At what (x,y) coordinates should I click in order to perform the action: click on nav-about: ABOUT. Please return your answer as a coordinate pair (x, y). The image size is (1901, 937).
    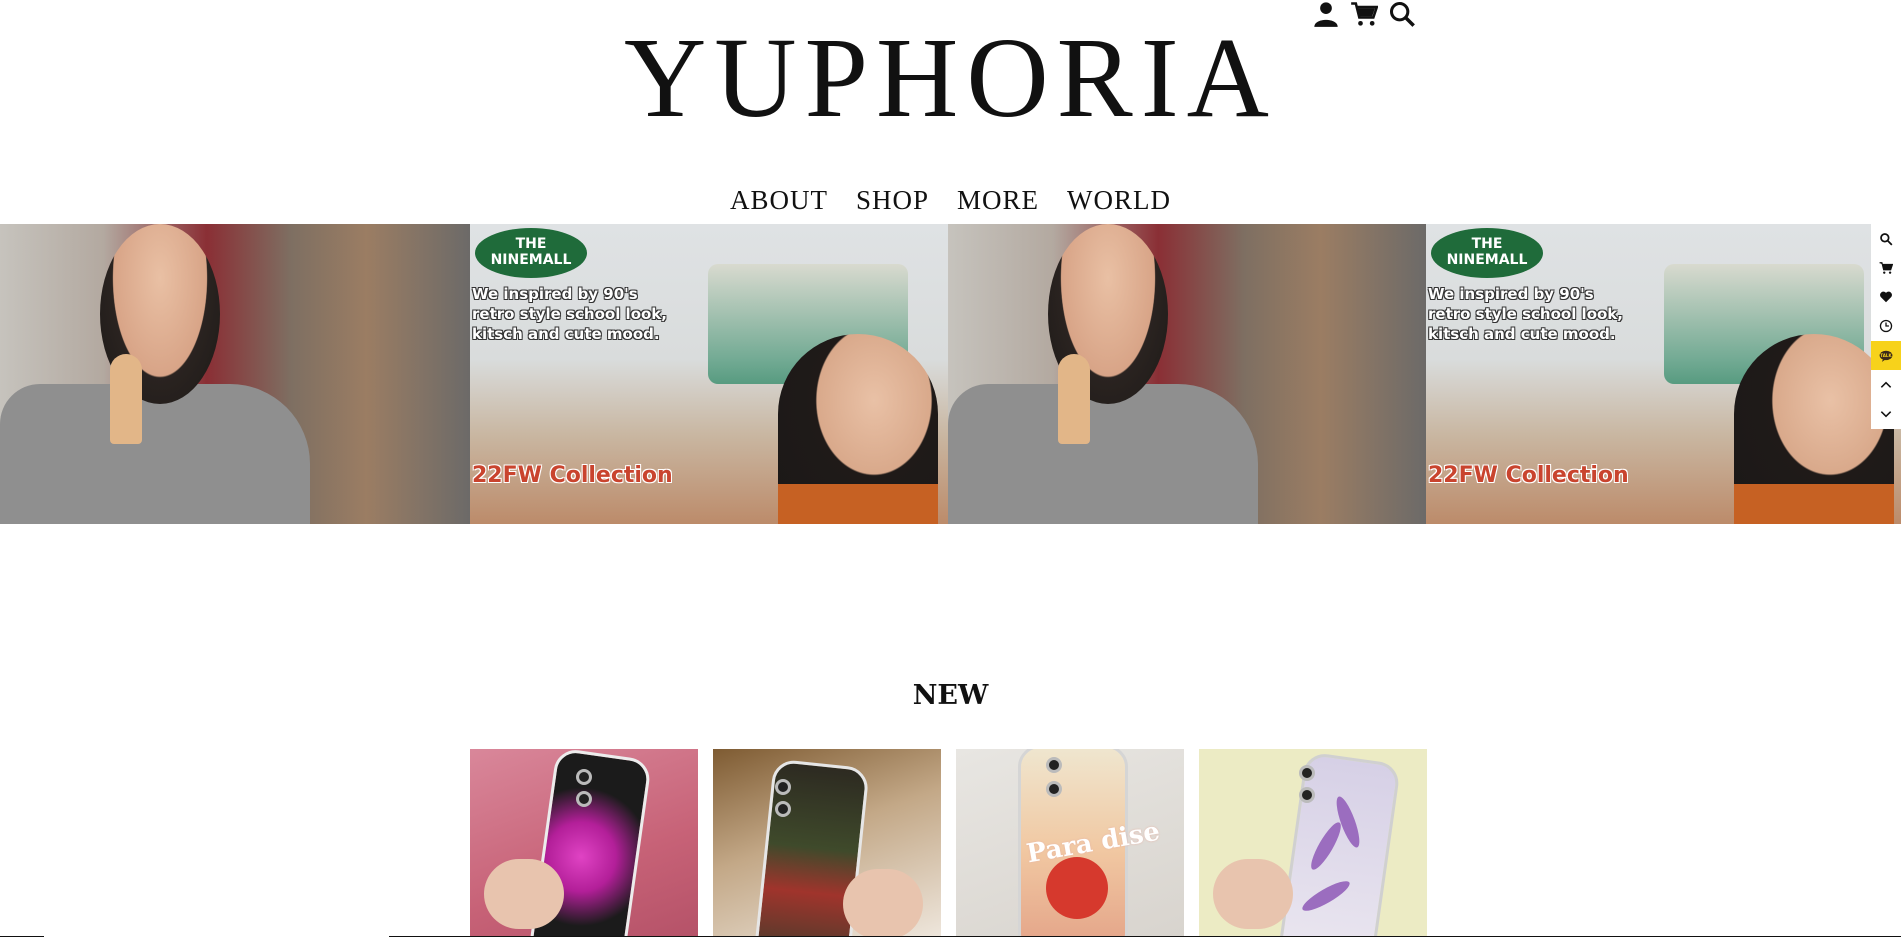
    Looking at the image, I should click on (779, 200).